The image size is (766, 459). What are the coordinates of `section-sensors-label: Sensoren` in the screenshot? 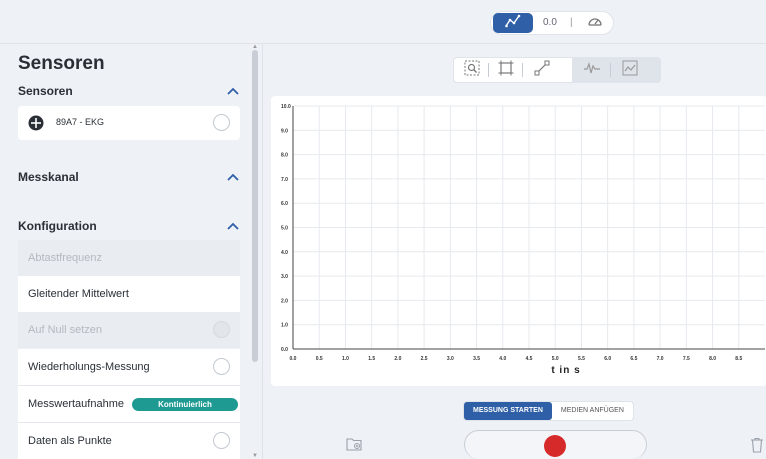 It's located at (45, 91).